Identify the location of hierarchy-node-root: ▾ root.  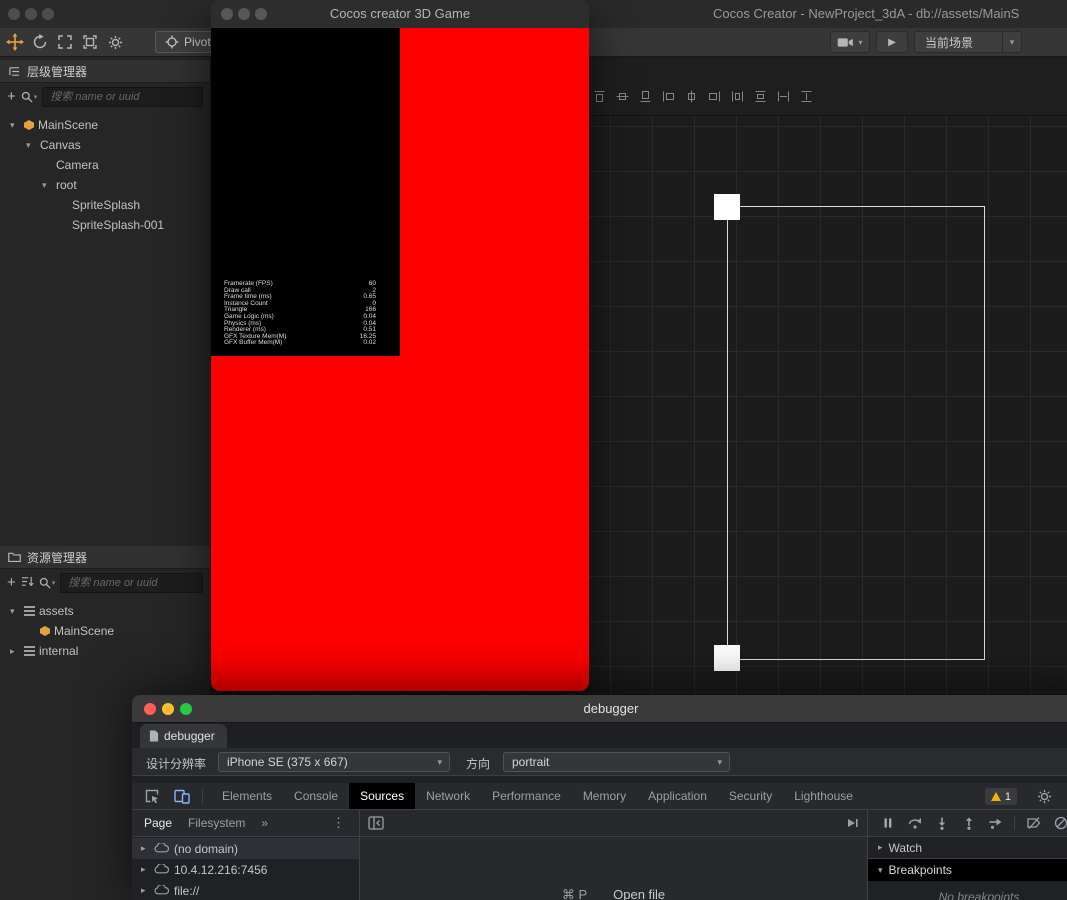
(105, 185).